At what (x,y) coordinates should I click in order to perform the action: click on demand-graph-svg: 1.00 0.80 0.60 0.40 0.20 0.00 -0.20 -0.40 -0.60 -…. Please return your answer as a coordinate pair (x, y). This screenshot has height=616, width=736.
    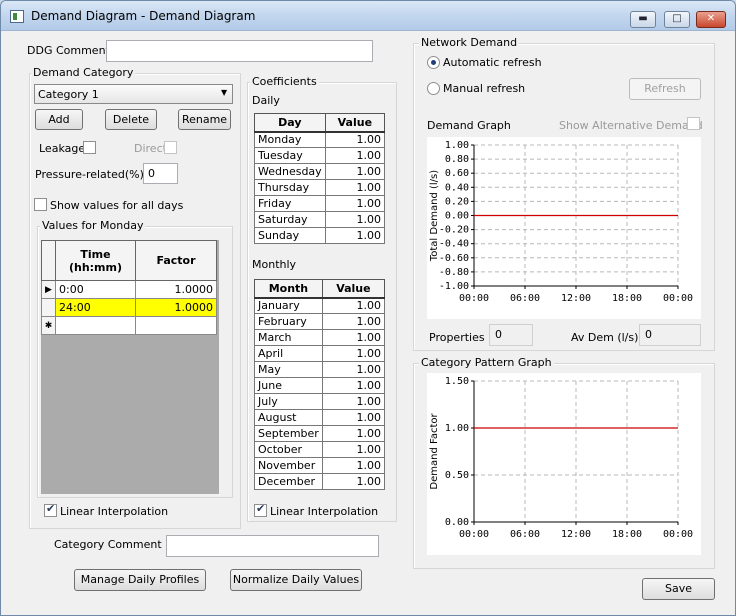
    Looking at the image, I should click on (561, 222).